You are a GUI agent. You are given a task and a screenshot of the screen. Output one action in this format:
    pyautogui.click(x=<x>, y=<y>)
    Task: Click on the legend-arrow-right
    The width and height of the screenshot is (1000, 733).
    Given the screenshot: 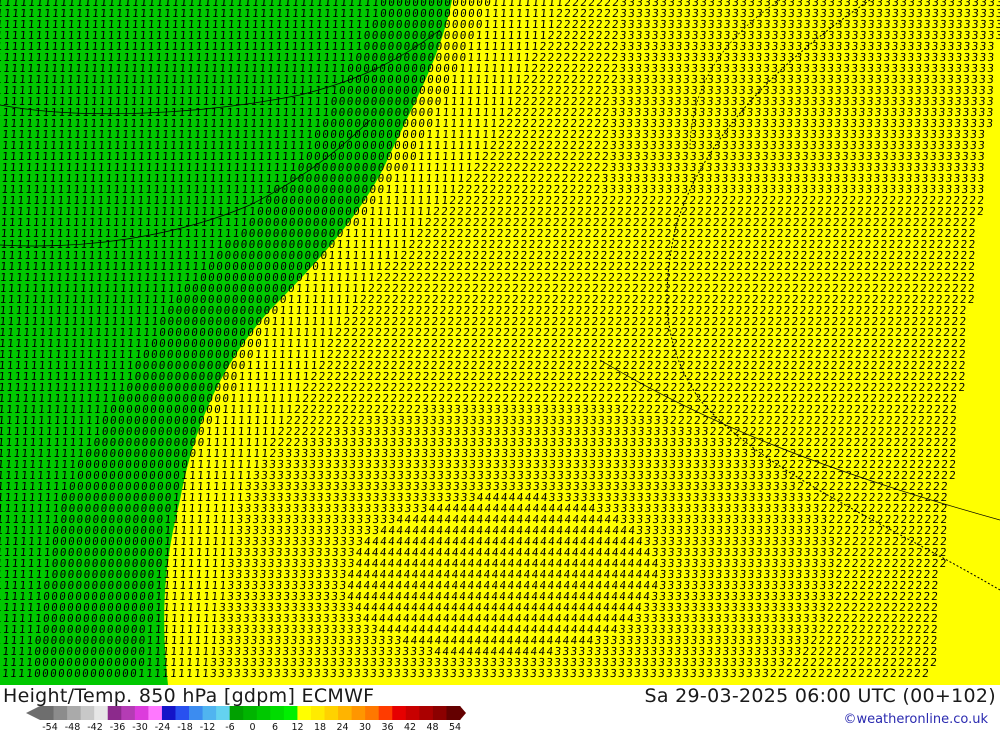 What is the action you would take?
    pyautogui.click(x=463, y=713)
    